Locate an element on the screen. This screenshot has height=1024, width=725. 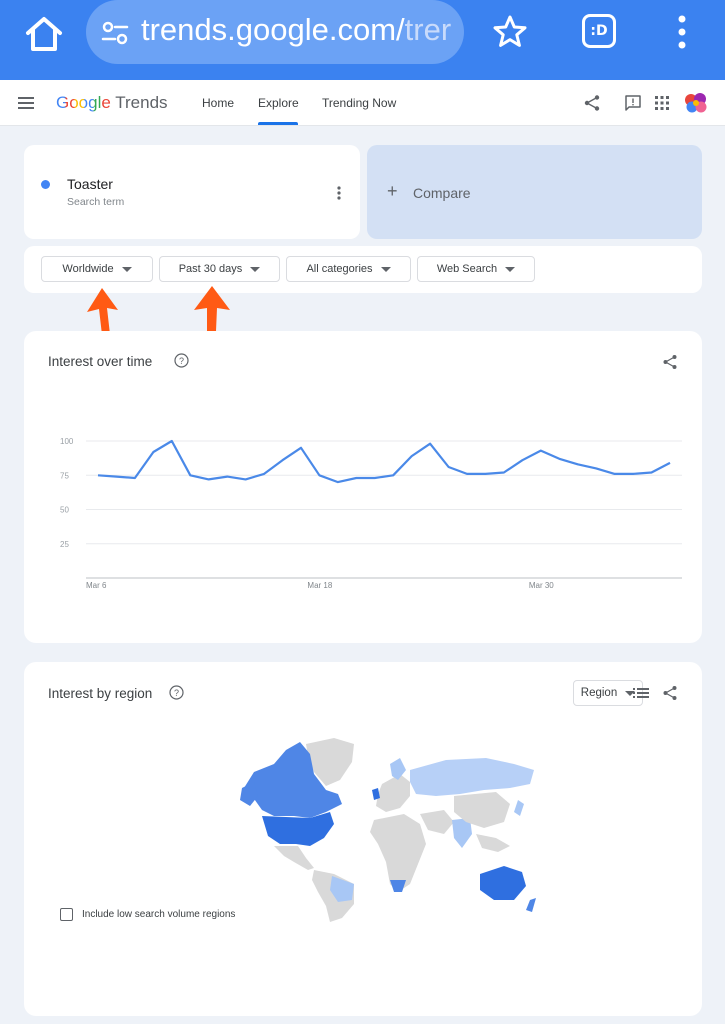
x-tick-label: Mar 18 is located at coordinates (319, 585).